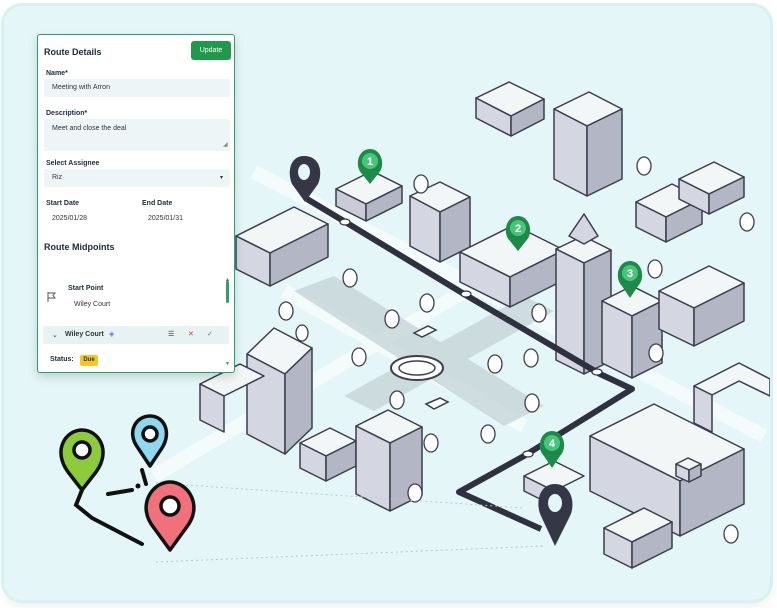 This screenshot has width=777, height=608. Describe the element at coordinates (73, 52) in the screenshot. I see `panel-title: Route Details` at that location.